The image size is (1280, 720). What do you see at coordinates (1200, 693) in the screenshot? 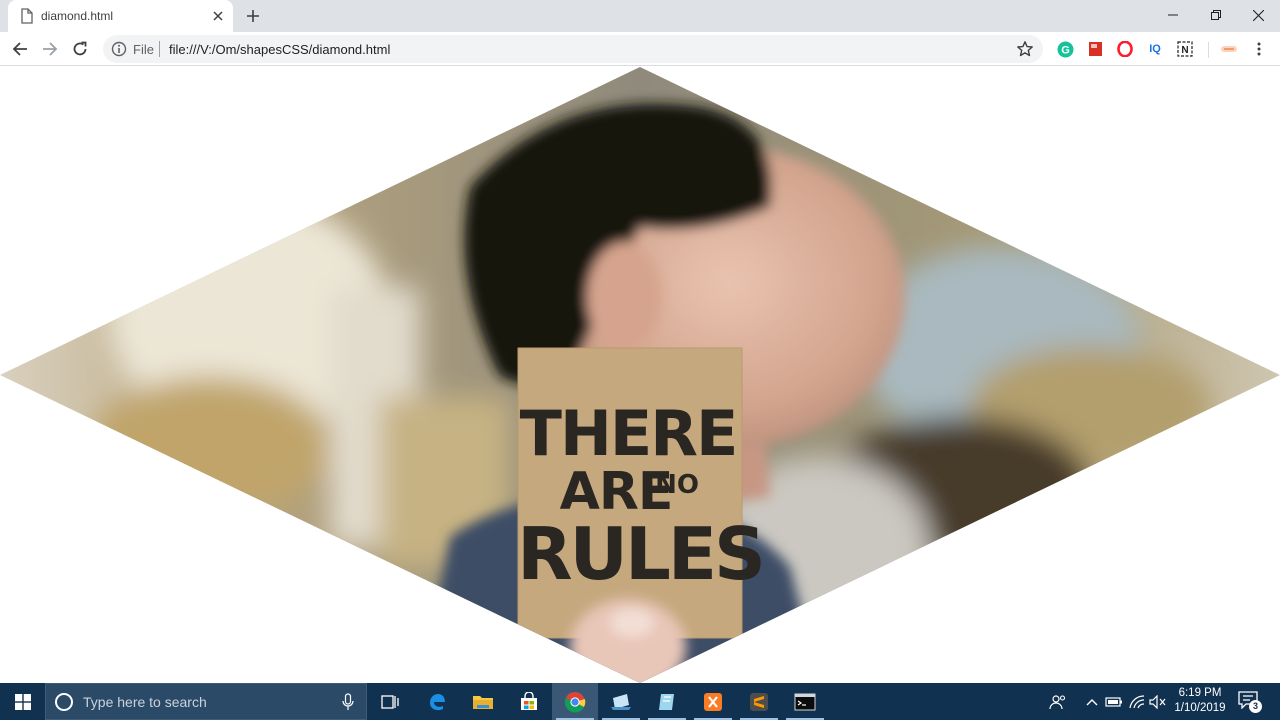
I see `clock-time: 6:19 PM` at bounding box center [1200, 693].